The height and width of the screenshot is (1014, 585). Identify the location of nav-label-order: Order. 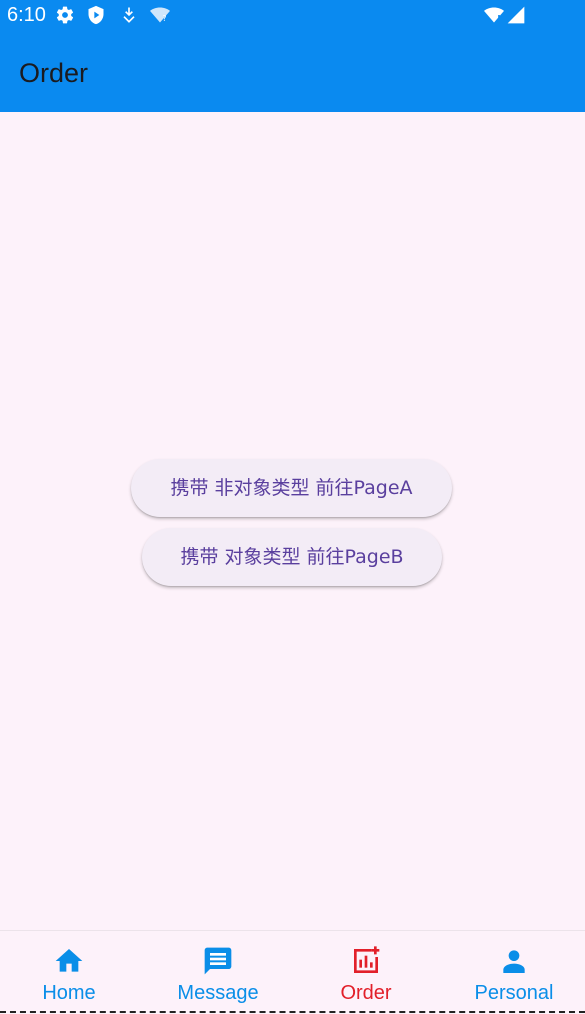
(366, 993).